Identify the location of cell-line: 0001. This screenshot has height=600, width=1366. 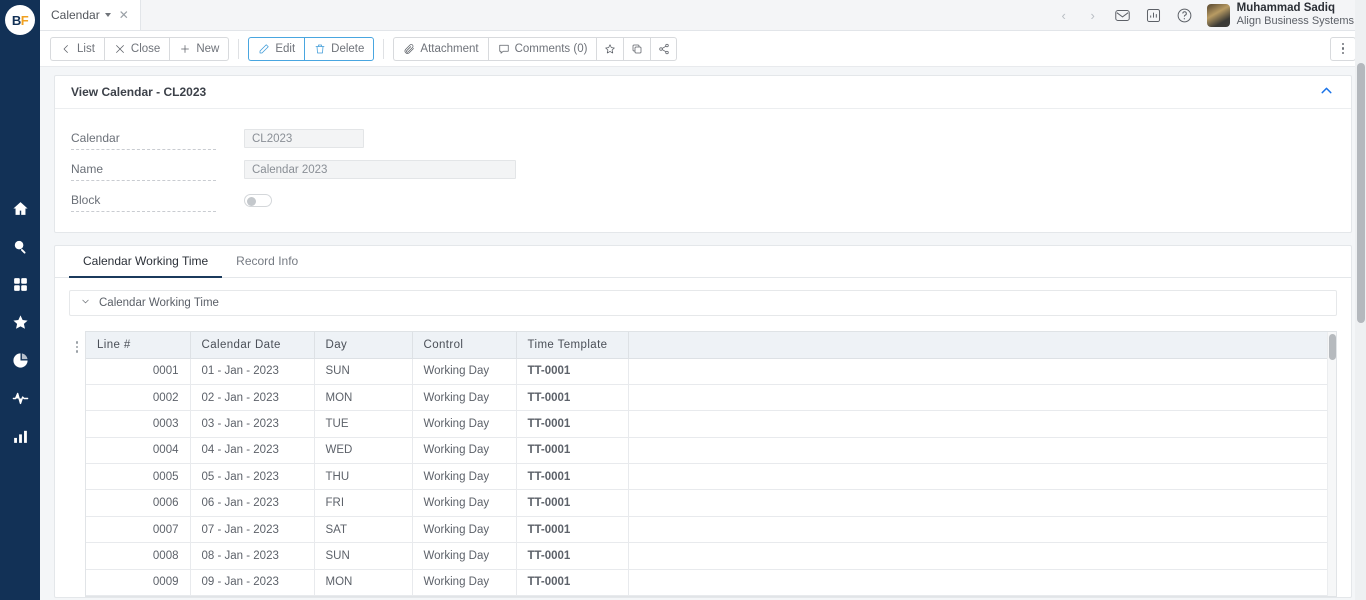
(138, 371).